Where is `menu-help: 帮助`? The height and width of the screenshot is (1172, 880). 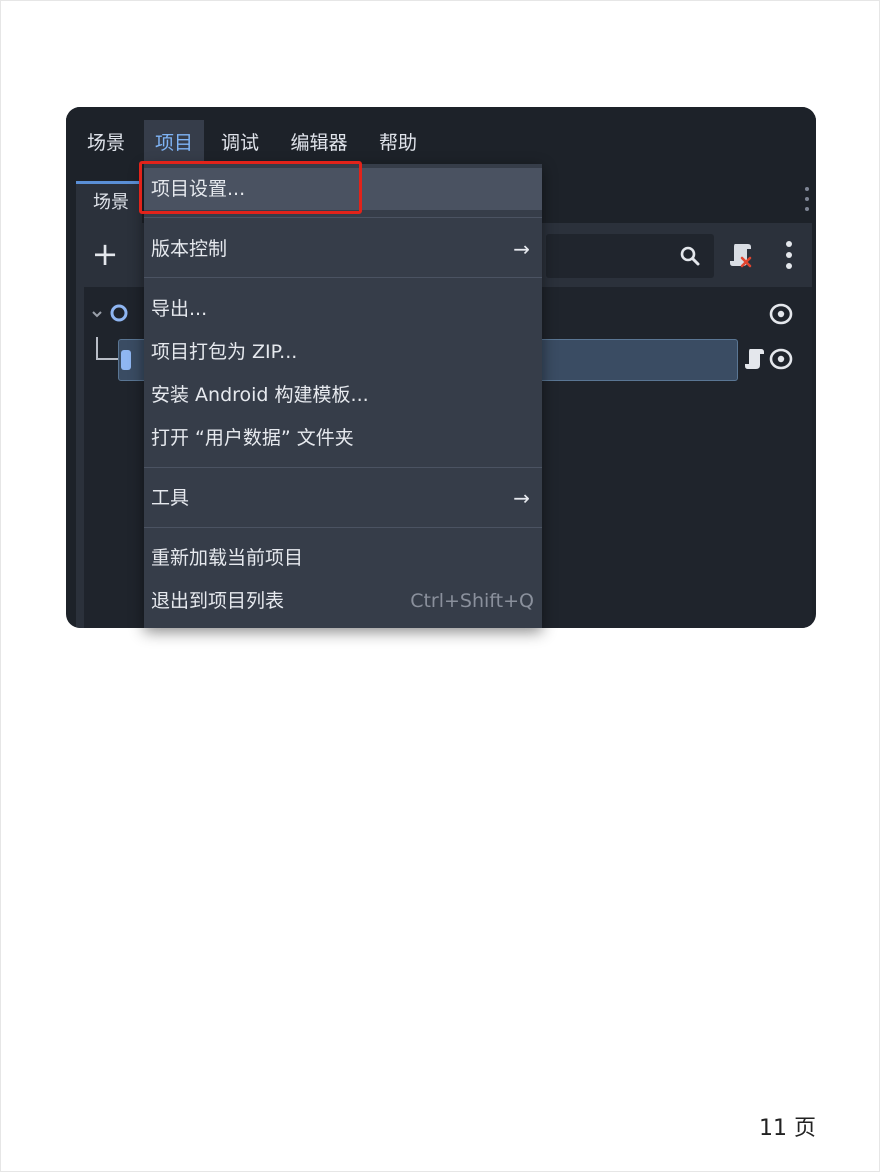
menu-help: 帮助 is located at coordinates (398, 143).